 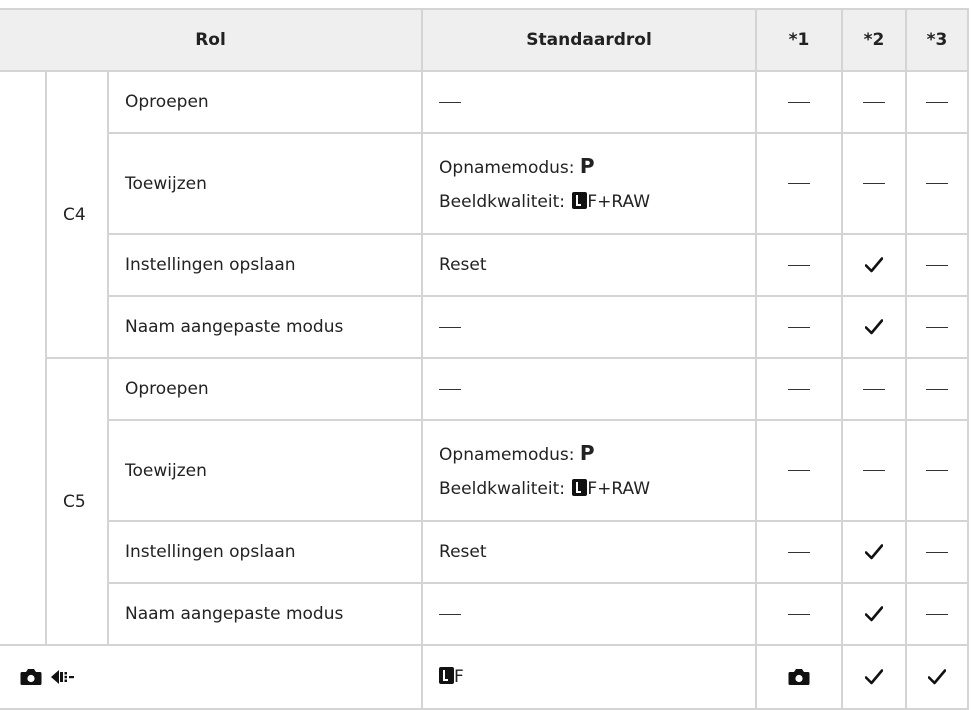 What do you see at coordinates (937, 40) in the screenshot?
I see `header-col3: *3` at bounding box center [937, 40].